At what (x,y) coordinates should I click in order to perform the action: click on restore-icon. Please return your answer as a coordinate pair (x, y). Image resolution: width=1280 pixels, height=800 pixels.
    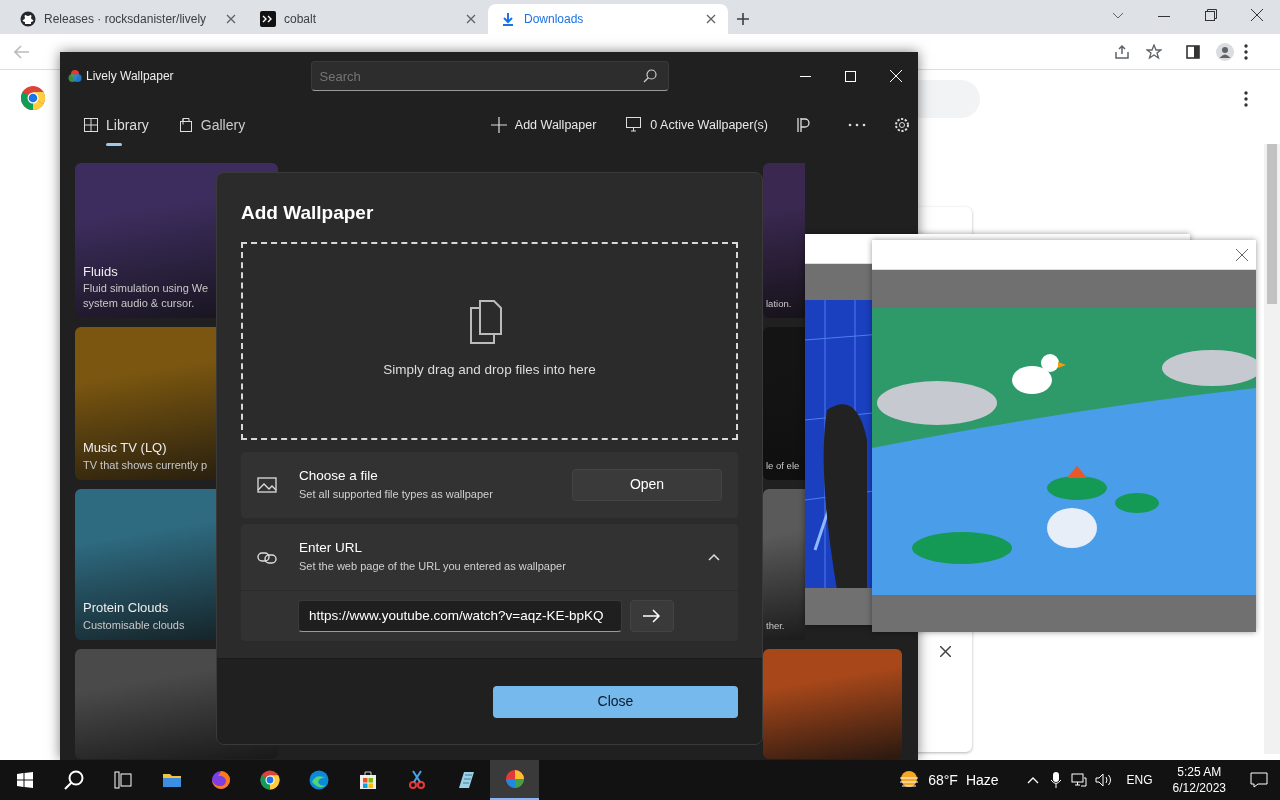
    Looking at the image, I should click on (1211, 15).